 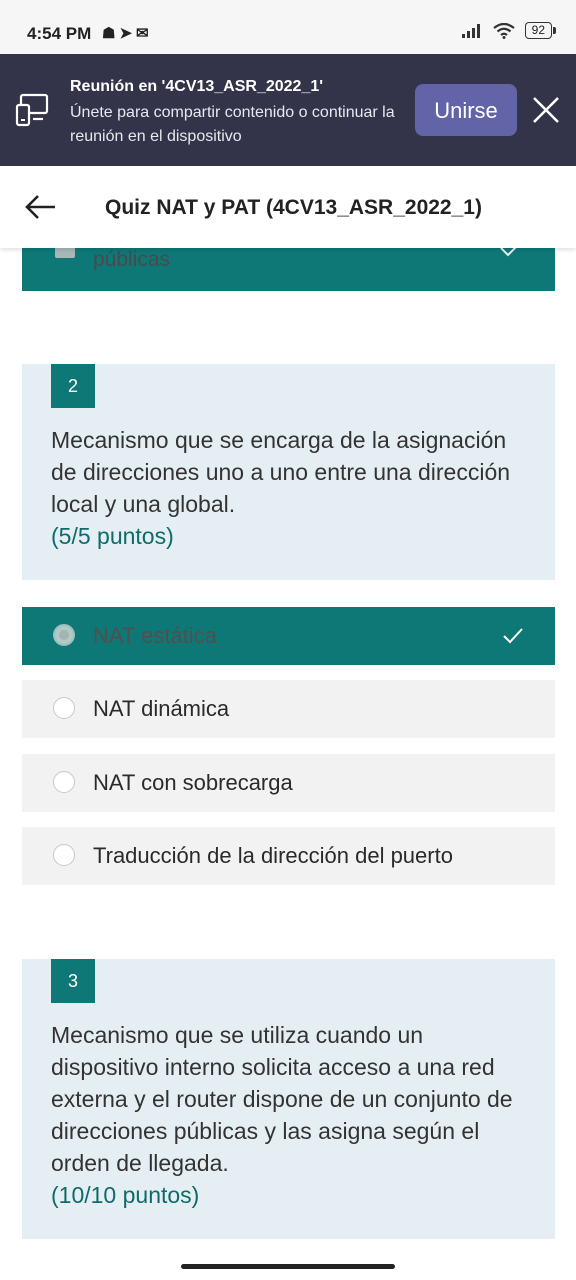 I want to click on status-time: 4:54 PM, so click(x=59, y=33).